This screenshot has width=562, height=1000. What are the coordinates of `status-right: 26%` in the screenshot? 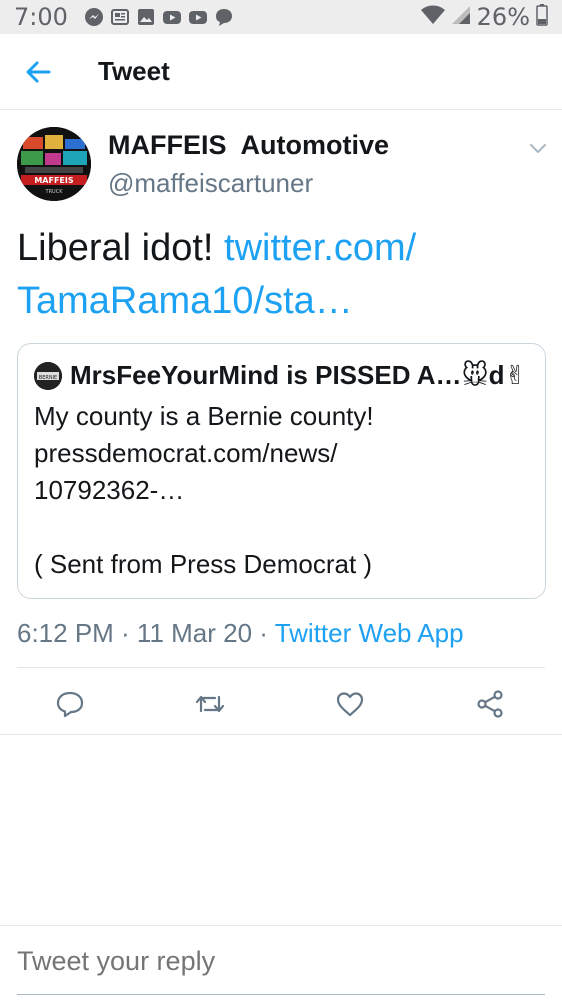 It's located at (484, 17).